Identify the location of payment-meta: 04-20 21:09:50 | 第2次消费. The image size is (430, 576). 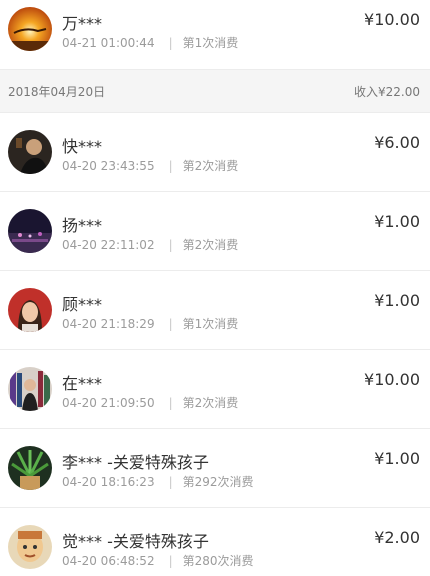
(150, 402).